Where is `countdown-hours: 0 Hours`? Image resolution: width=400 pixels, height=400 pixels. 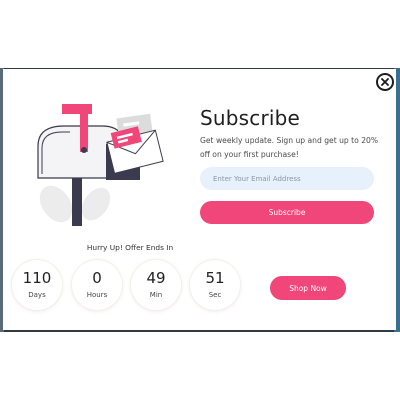
countdown-hours: 0 Hours is located at coordinates (97, 285).